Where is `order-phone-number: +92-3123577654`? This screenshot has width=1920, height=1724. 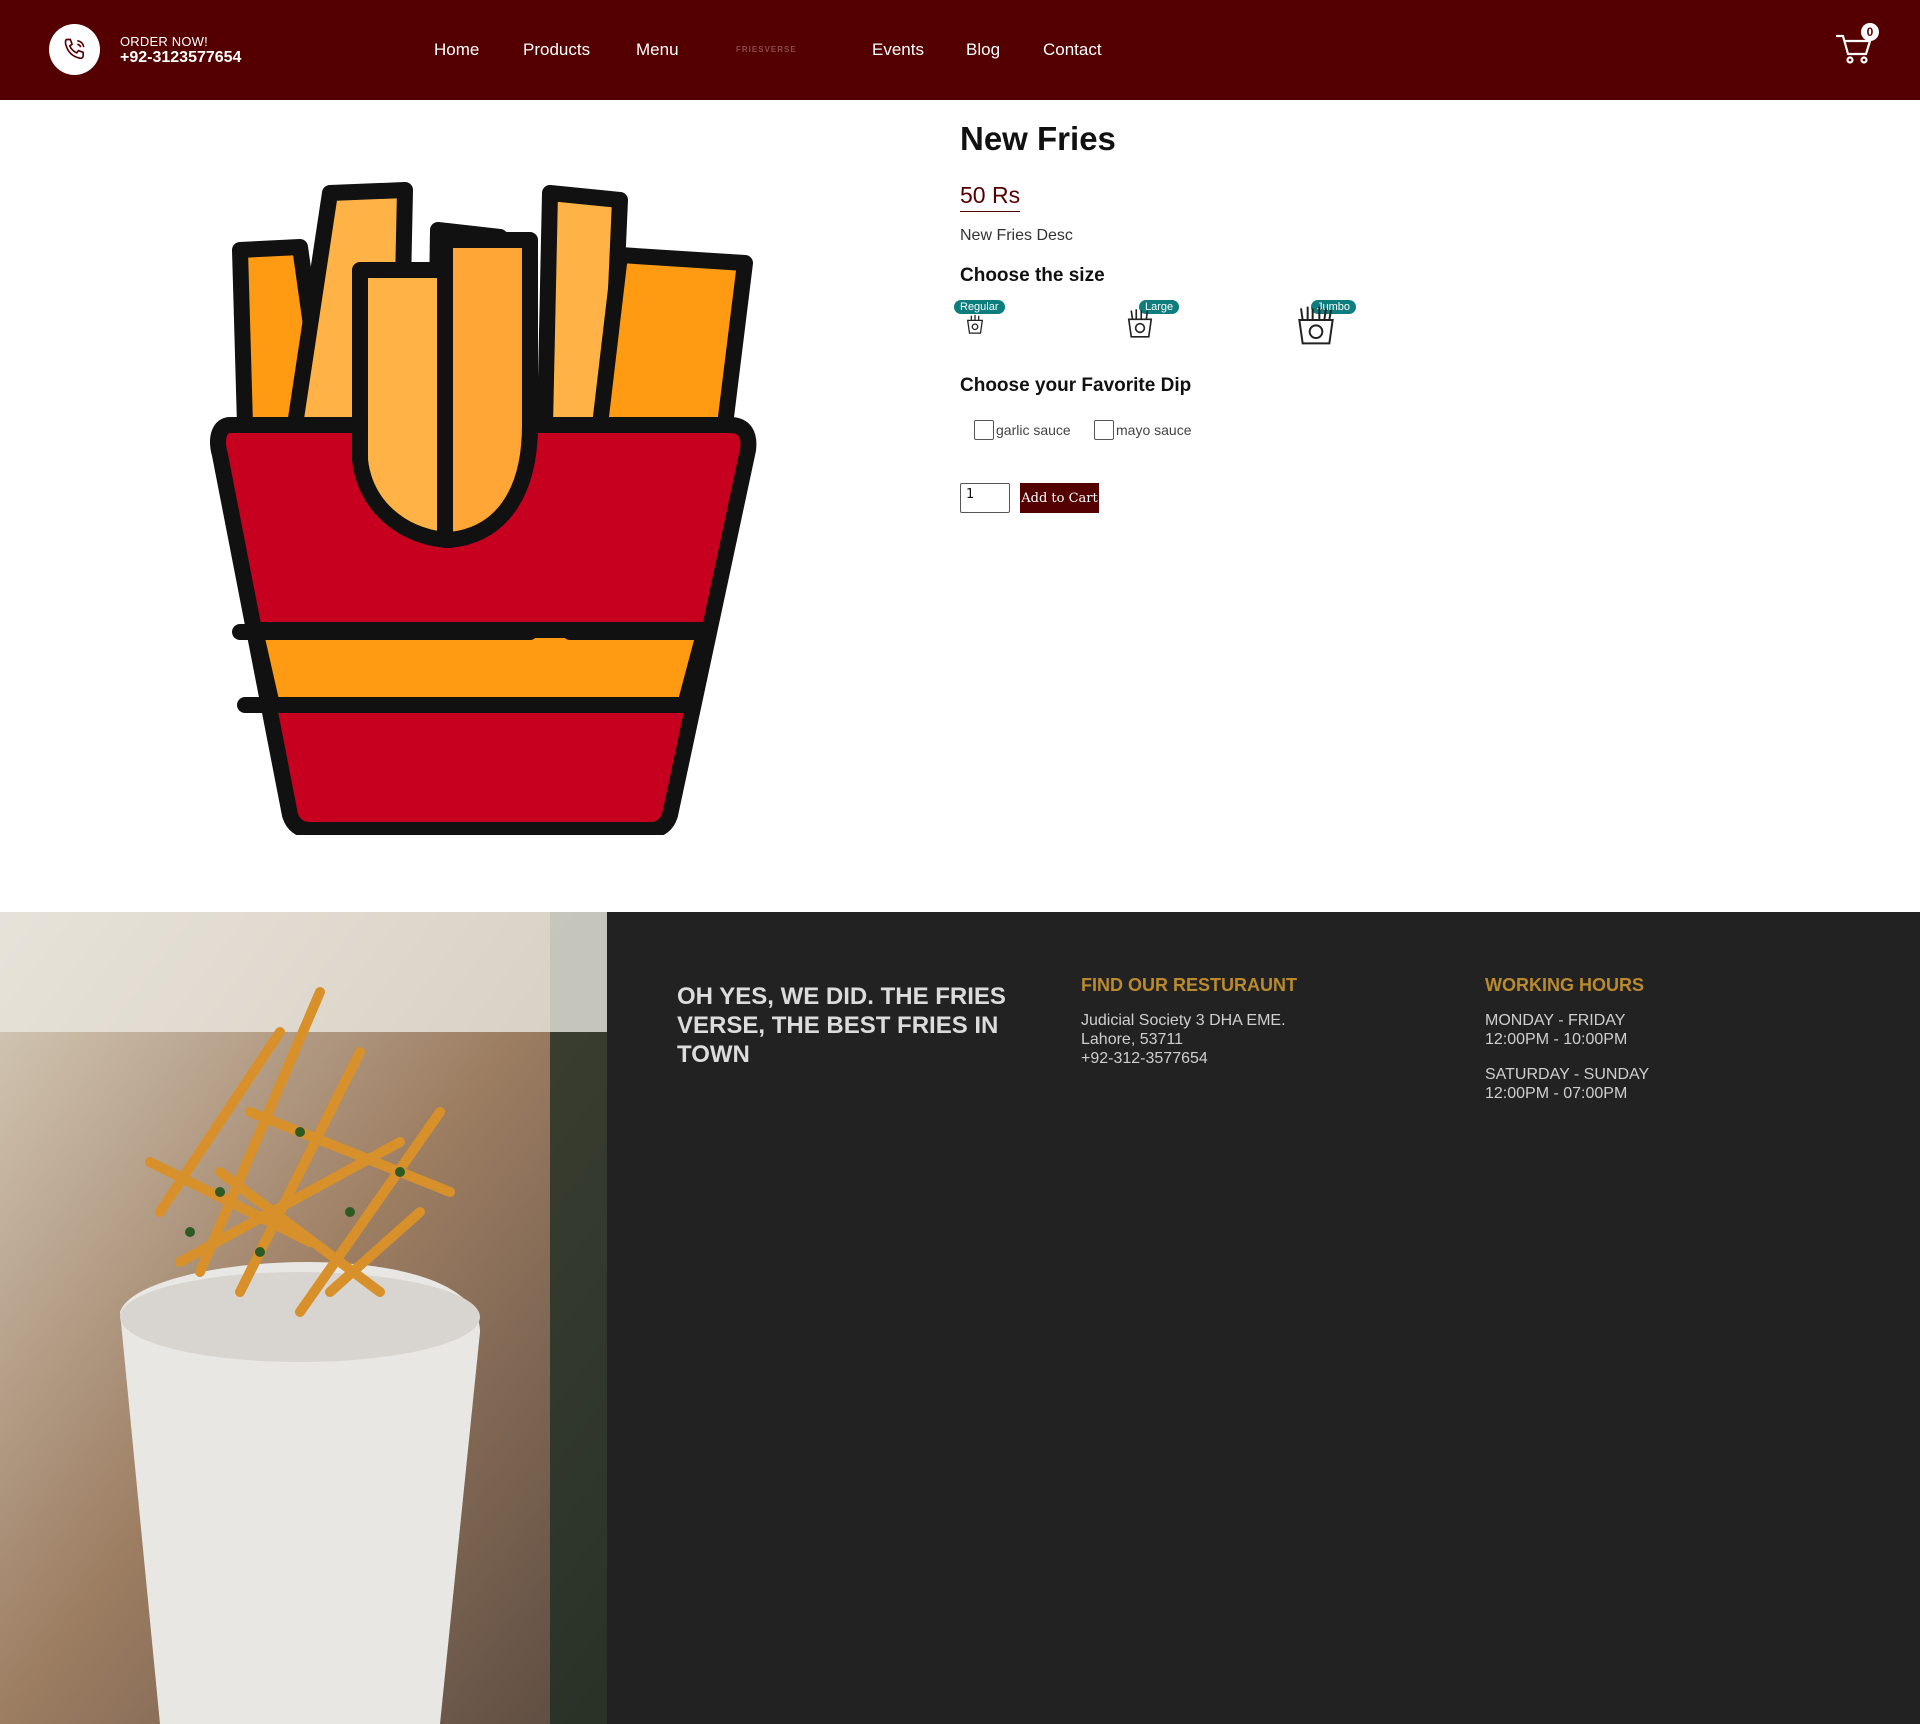
order-phone-number: +92-3123577654 is located at coordinates (180, 58).